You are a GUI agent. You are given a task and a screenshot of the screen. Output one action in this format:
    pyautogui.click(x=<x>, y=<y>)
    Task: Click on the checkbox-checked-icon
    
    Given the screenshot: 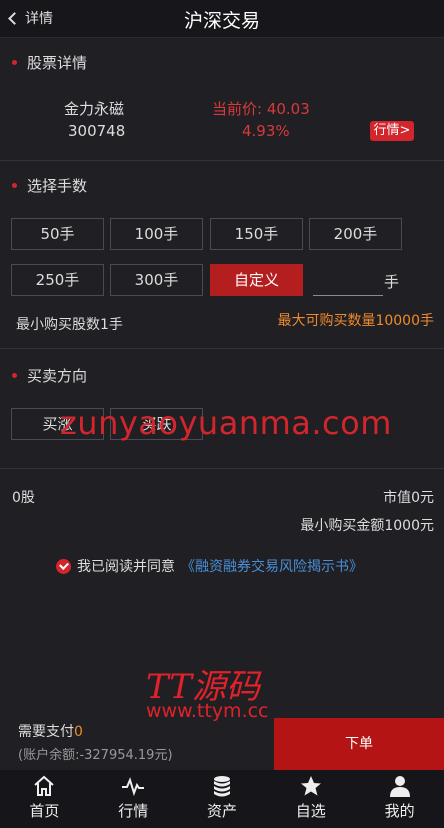 What is the action you would take?
    pyautogui.click(x=63, y=566)
    